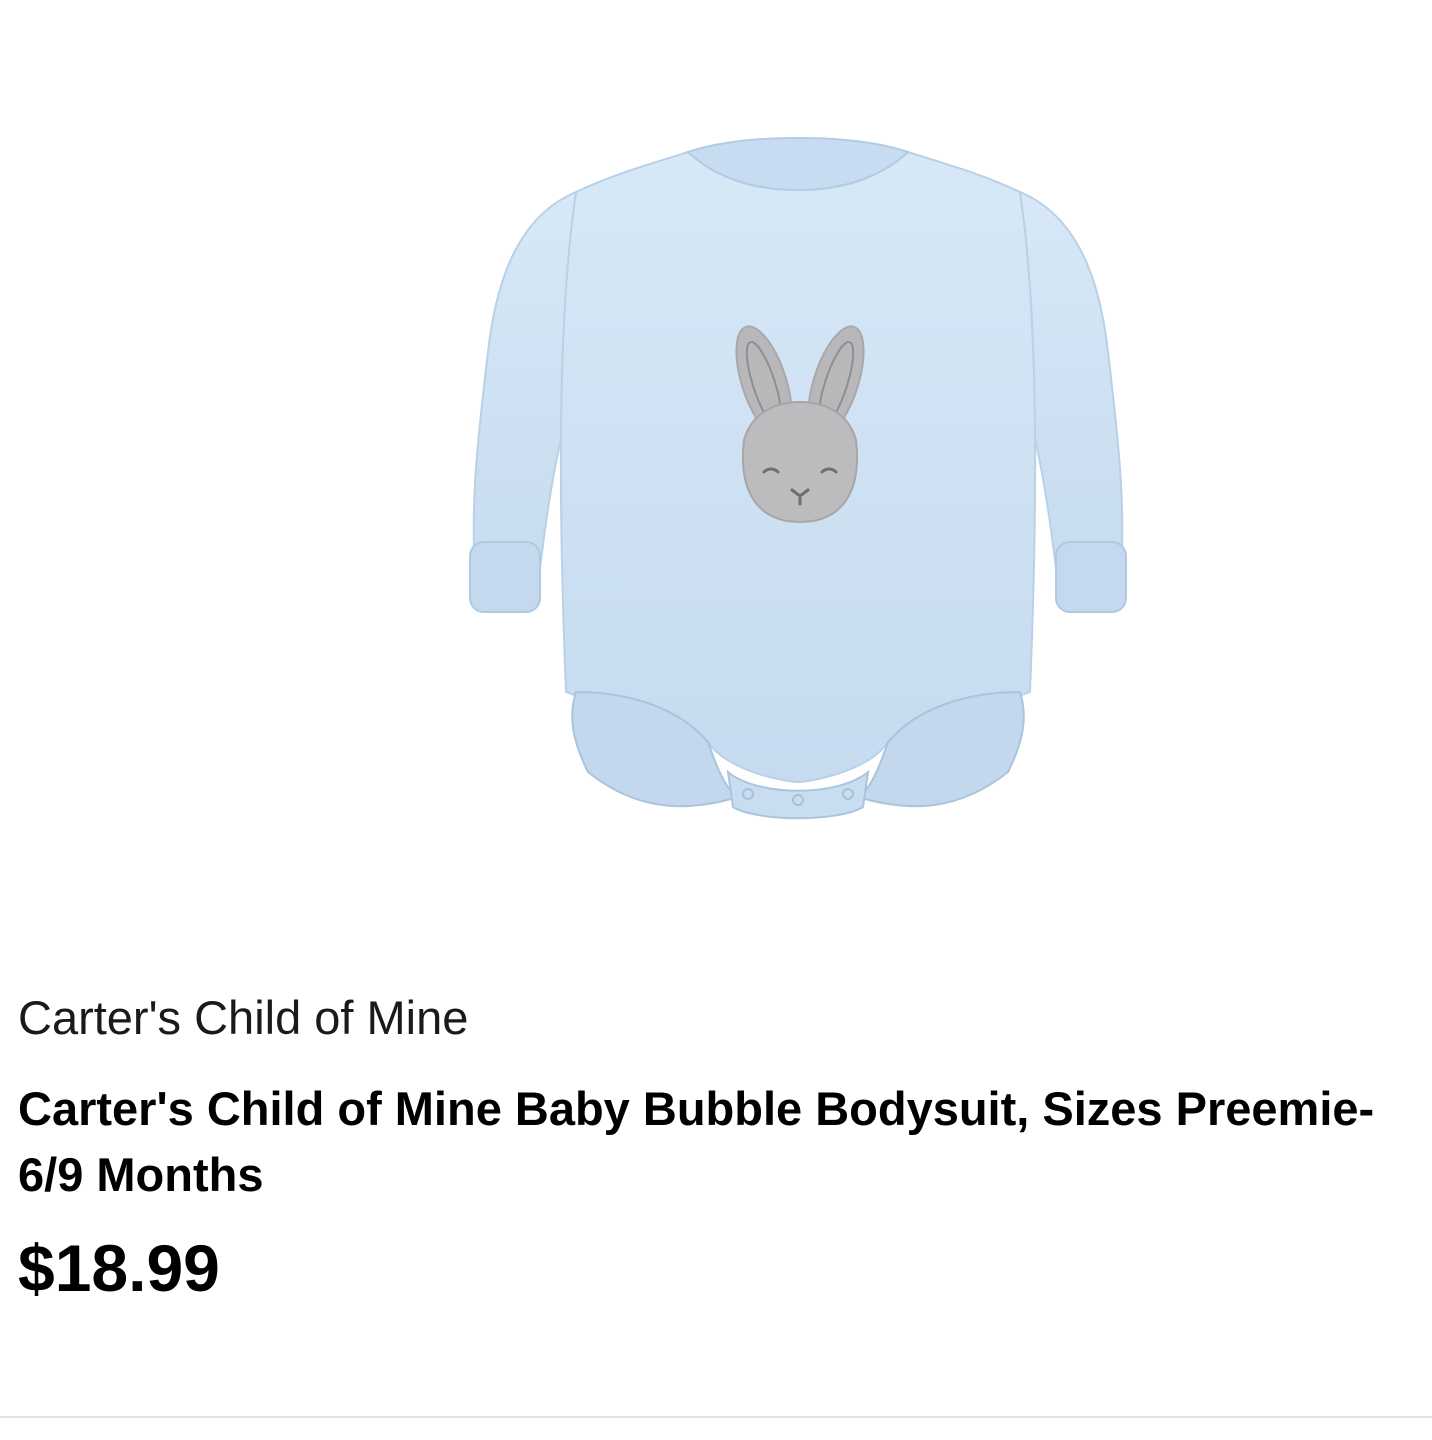 The image size is (1432, 1440). I want to click on divider, so click(716, 1417).